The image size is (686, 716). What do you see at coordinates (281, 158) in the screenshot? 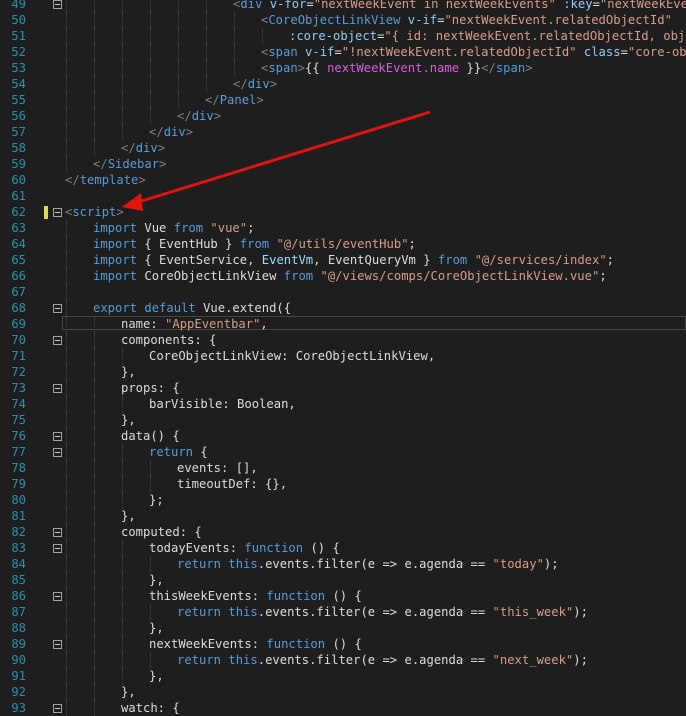
I see `arrow-shaft` at bounding box center [281, 158].